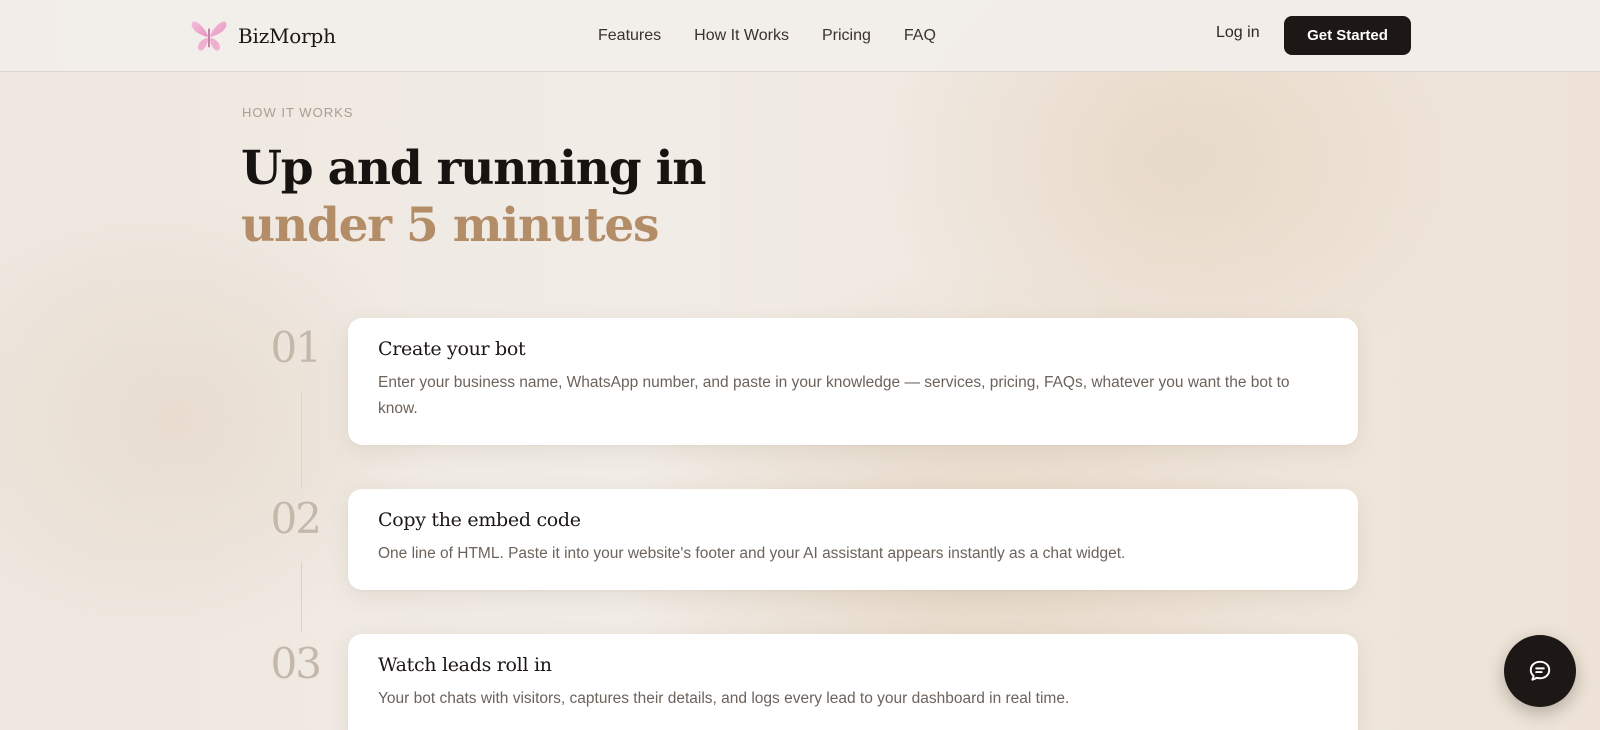 Image resolution: width=1600 pixels, height=730 pixels. I want to click on login-link: Log in, so click(1238, 33).